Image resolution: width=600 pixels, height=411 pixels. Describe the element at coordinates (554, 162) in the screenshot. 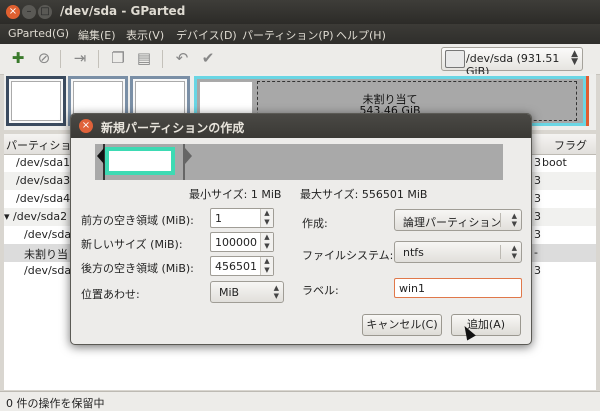

I see `row-flags: boot` at that location.